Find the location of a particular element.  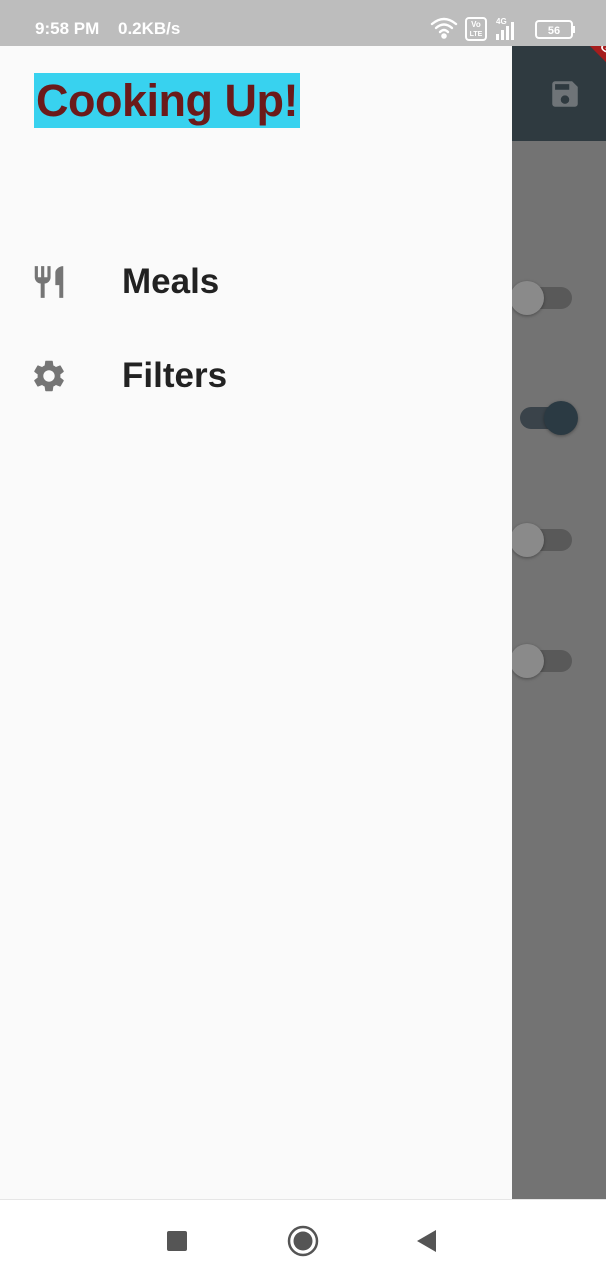

restaurant-icon is located at coordinates (49, 282).